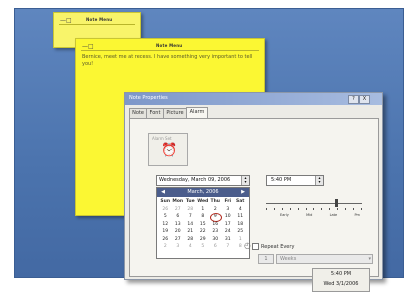 The width and height of the screenshot is (417, 292). Describe the element at coordinates (278, 247) in the screenshot. I see `repeat-label: Repeat Every` at that location.